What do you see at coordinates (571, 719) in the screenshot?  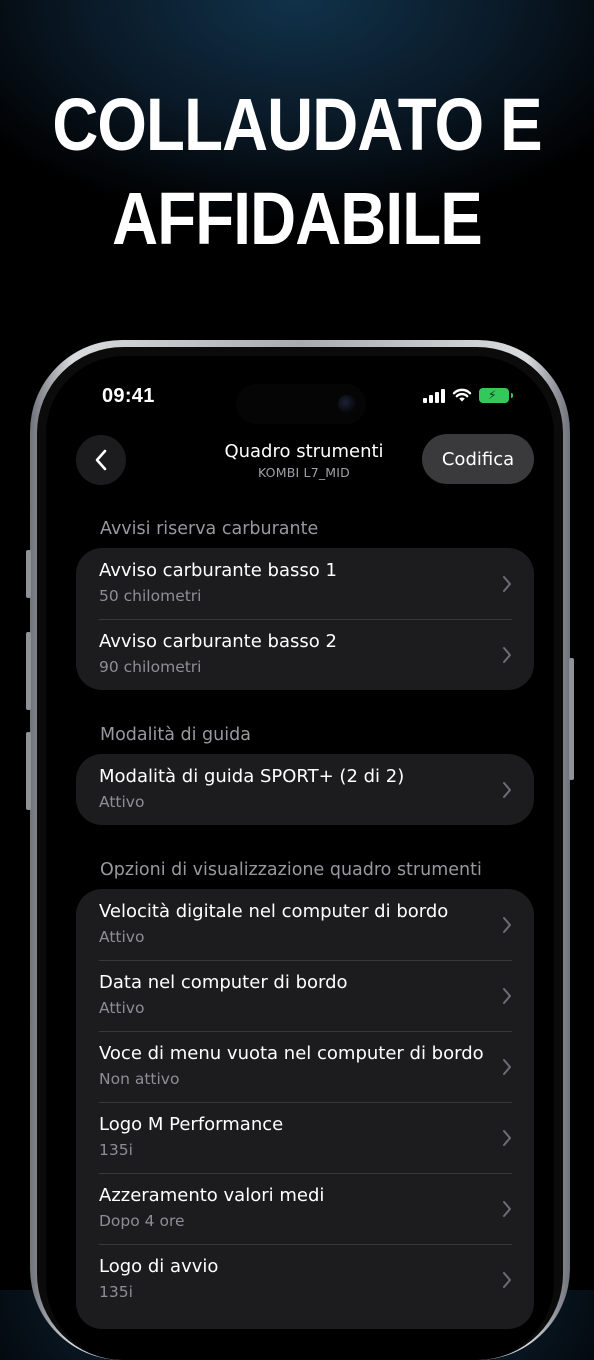 I see `phone-power-button` at bounding box center [571, 719].